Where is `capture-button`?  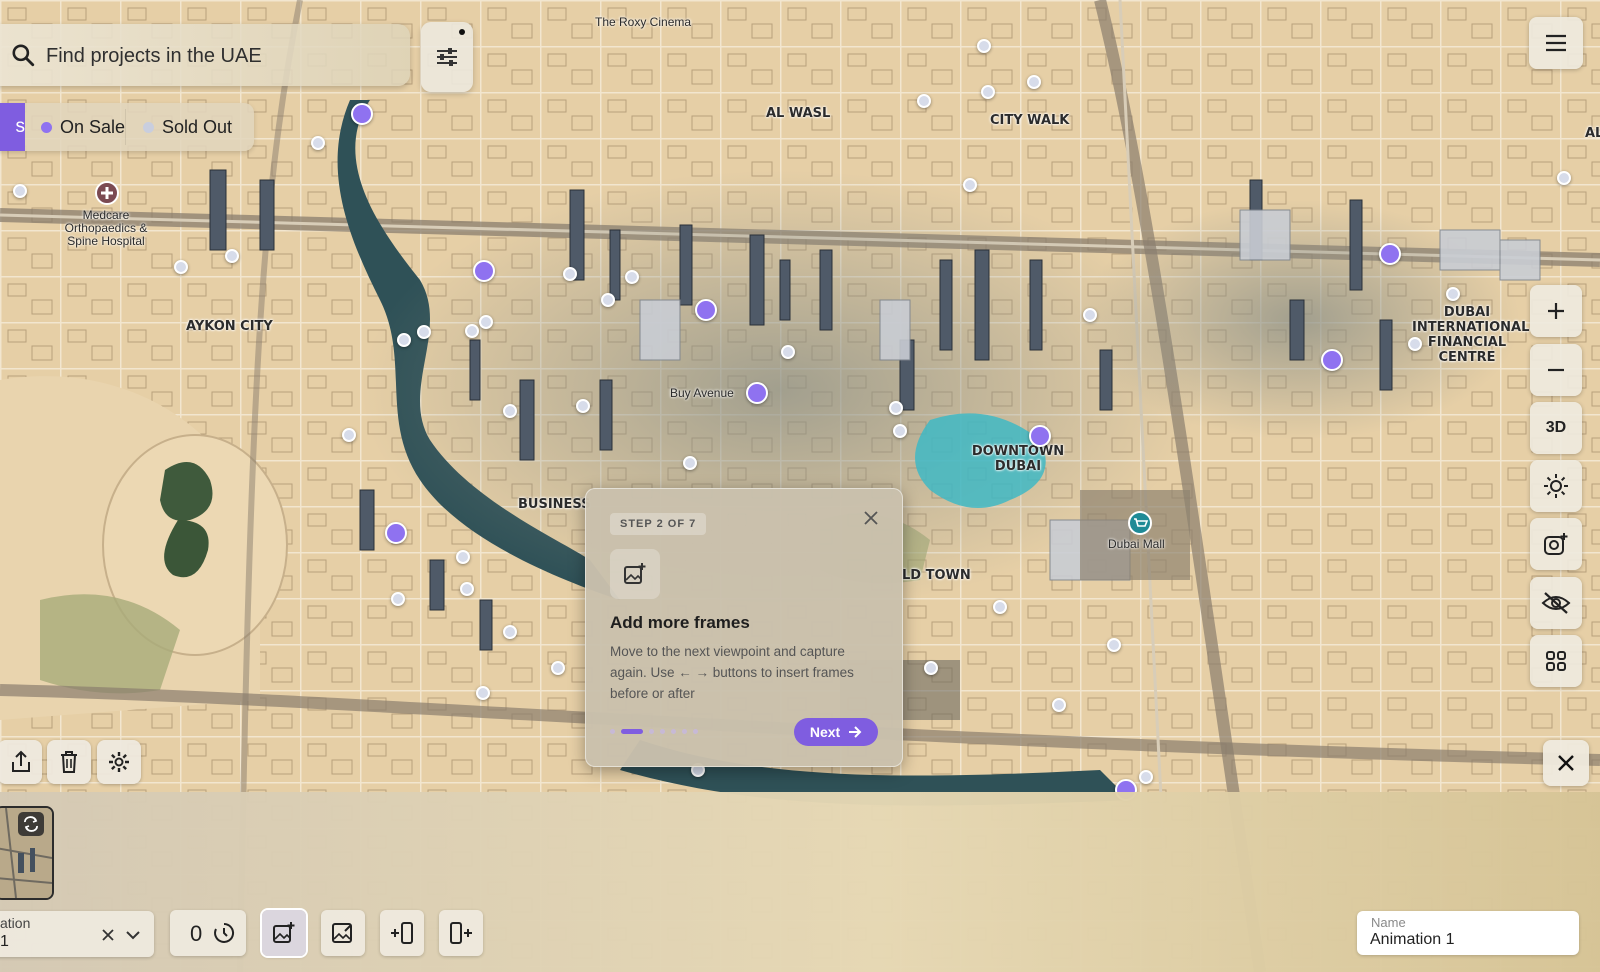
capture-button is located at coordinates (1556, 544).